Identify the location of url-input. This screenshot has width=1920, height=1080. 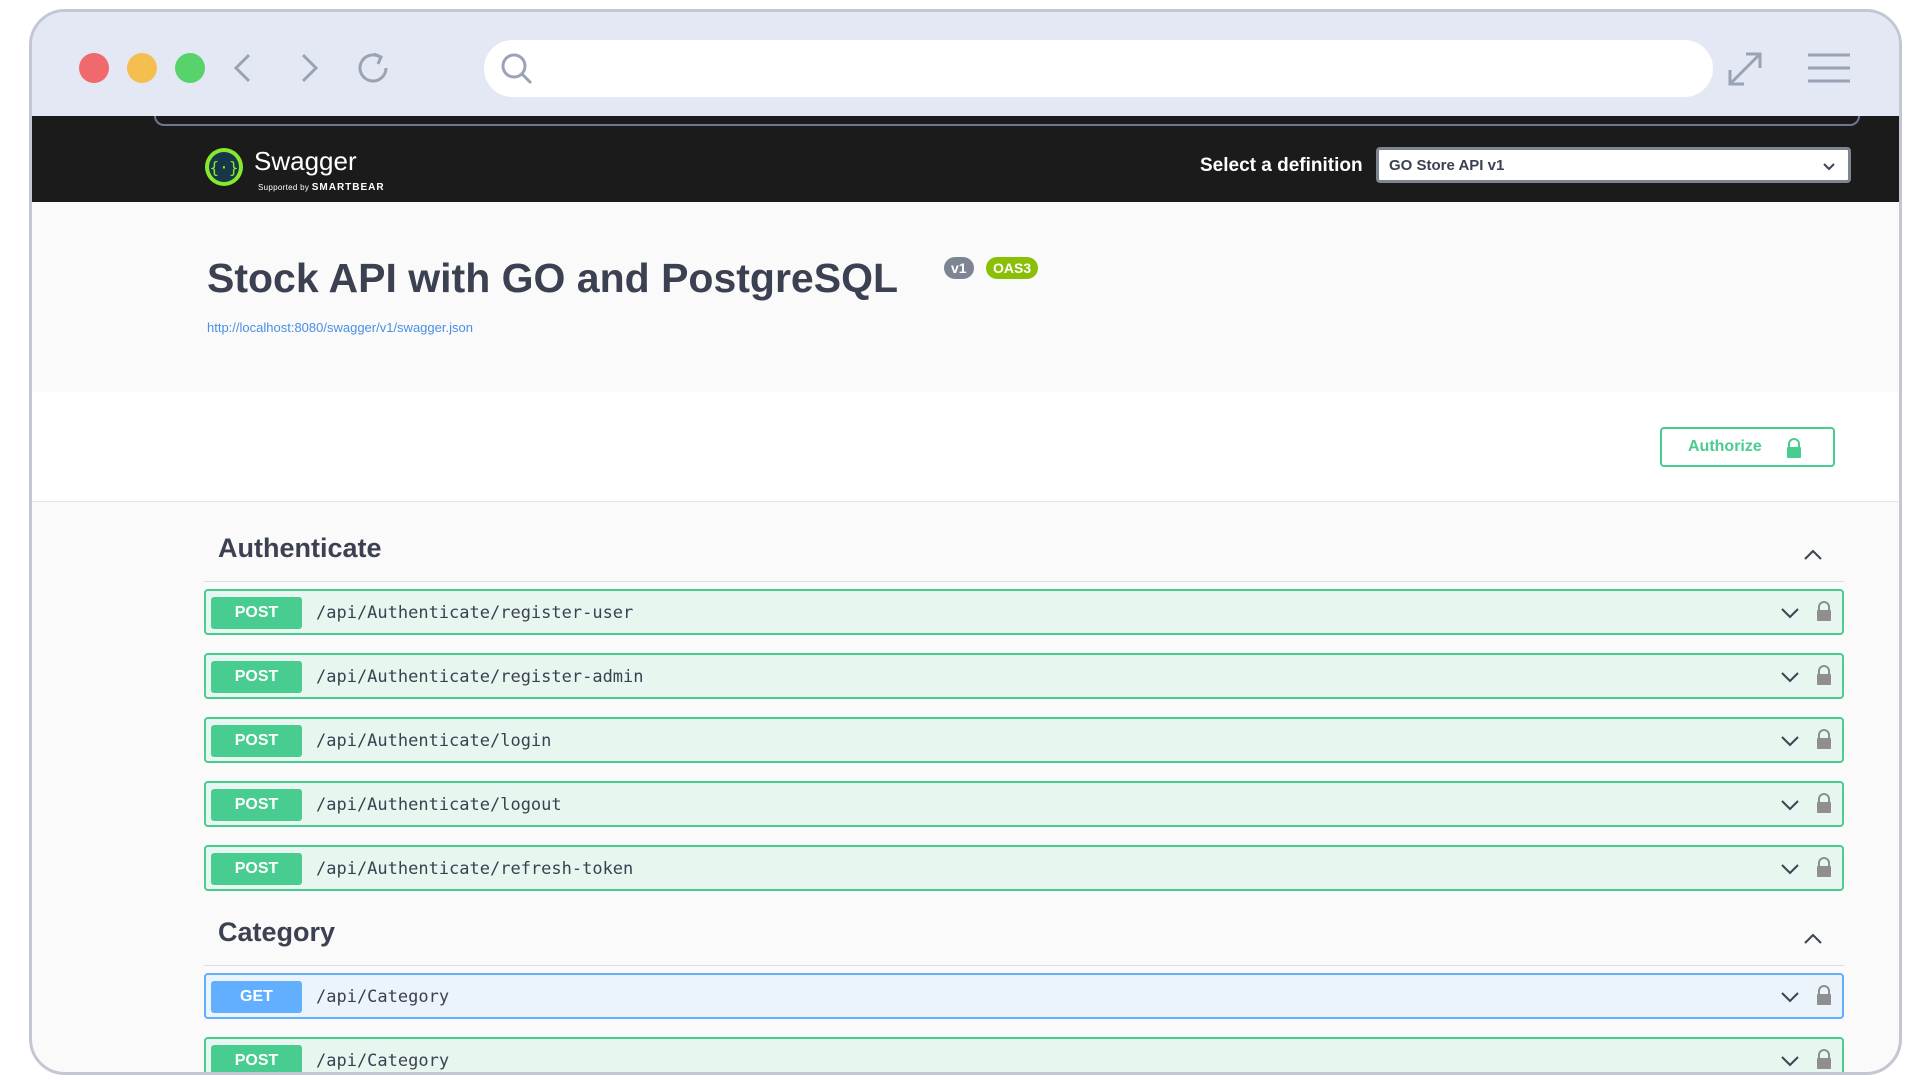
(1118, 68).